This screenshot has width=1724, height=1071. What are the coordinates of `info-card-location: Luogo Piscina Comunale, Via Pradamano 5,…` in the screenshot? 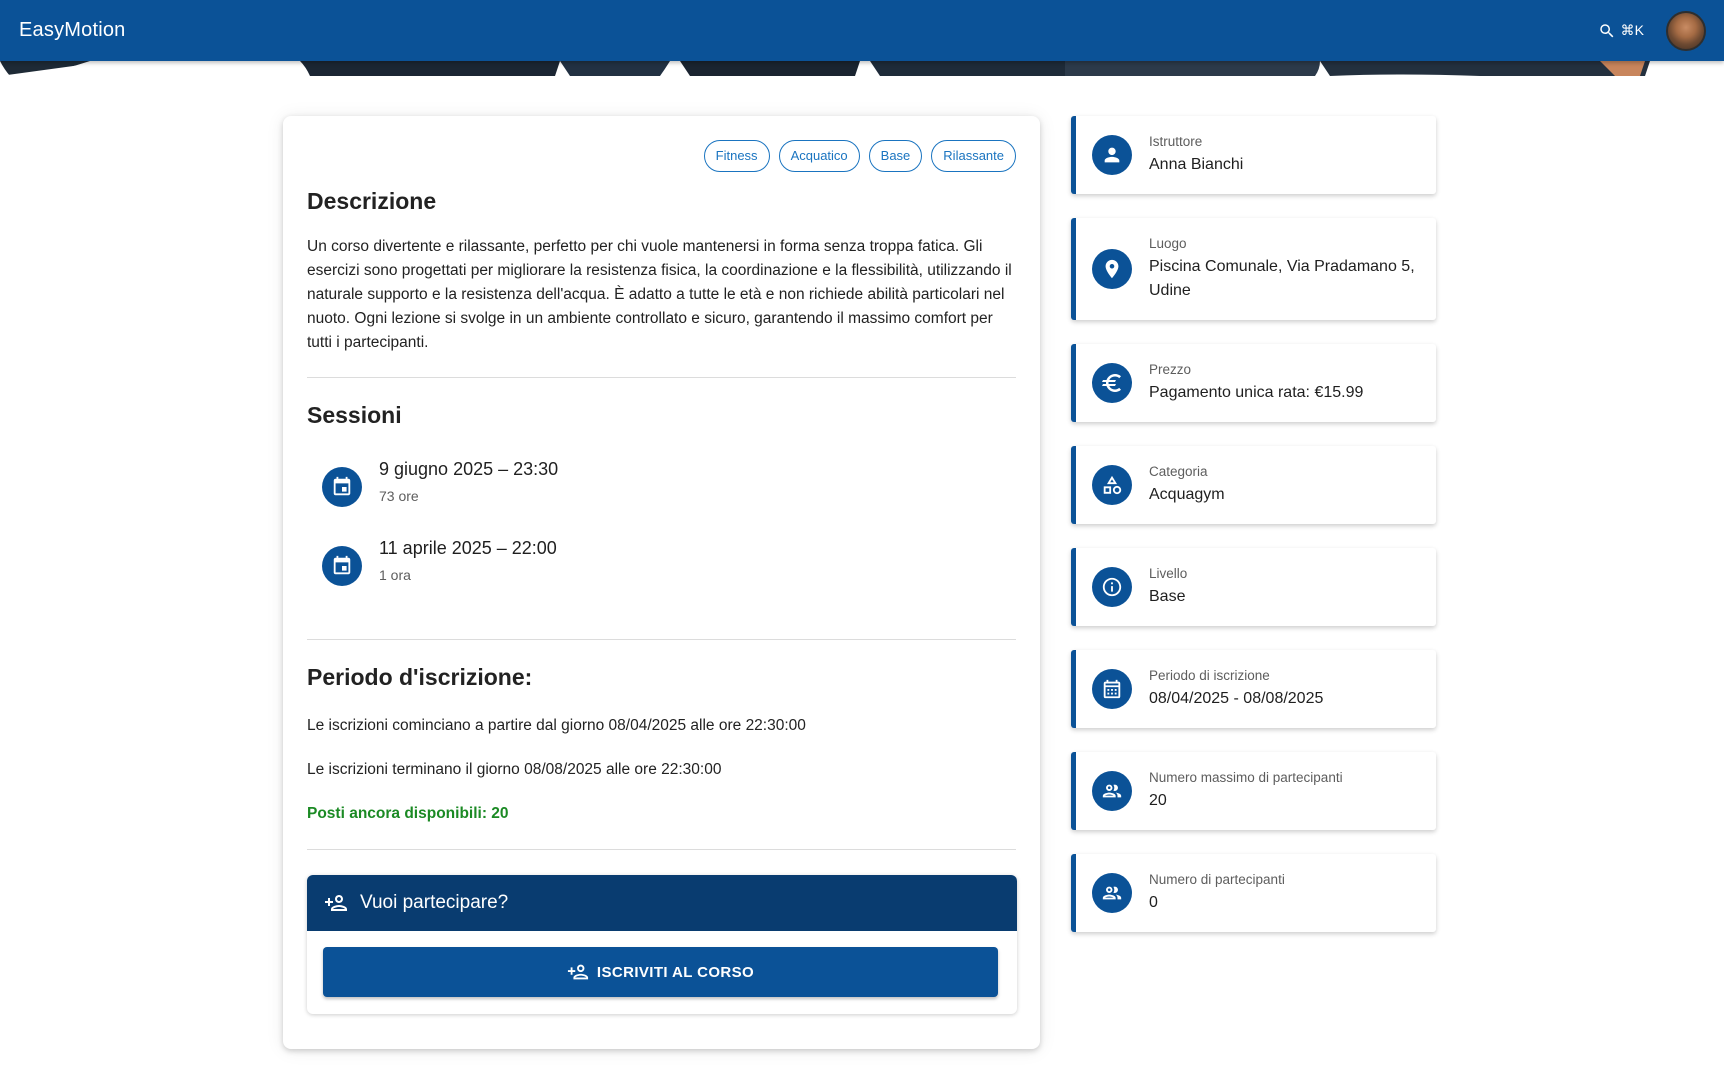 It's located at (1253, 269).